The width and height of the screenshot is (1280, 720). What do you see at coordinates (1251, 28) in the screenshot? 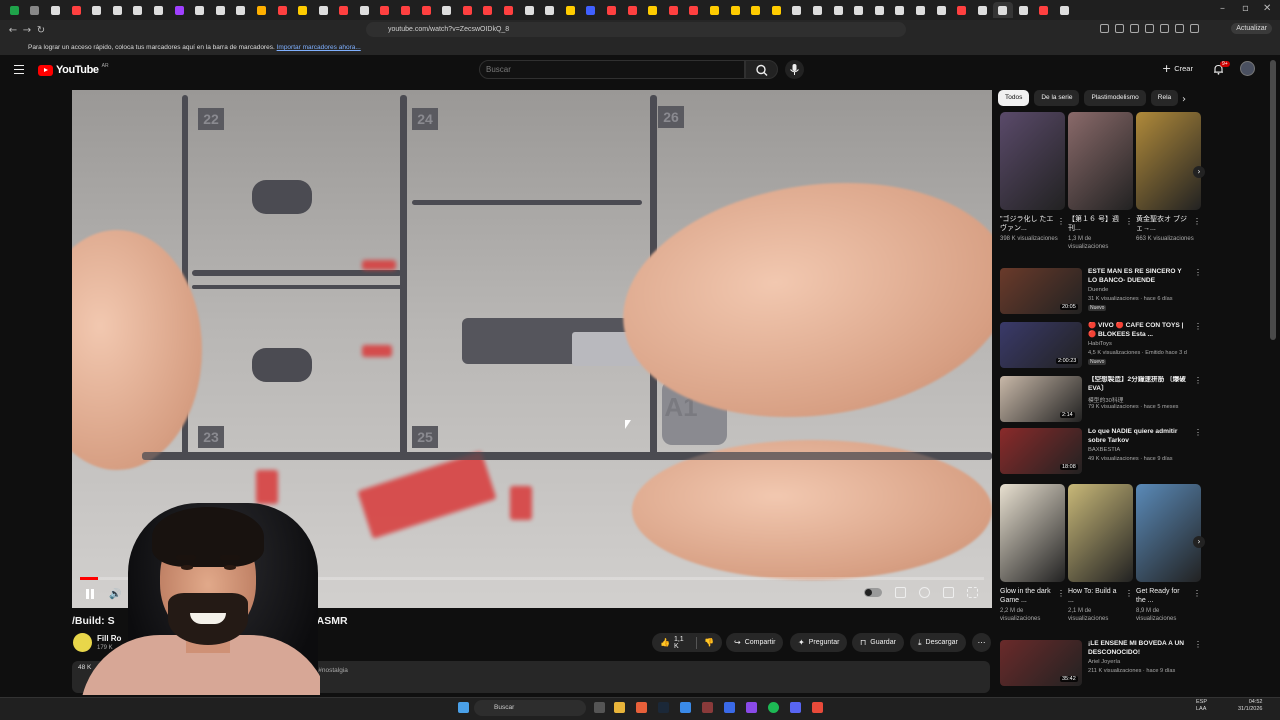
I see `update-browser-button: Actualizar` at bounding box center [1251, 28].